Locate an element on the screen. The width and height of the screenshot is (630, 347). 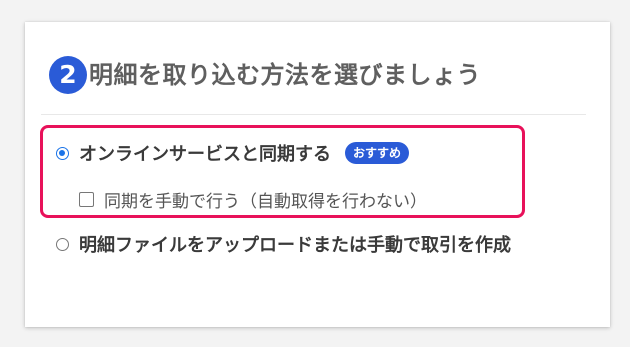
section-heading: 2 明細を取り込む方法を選びましょう is located at coordinates (265, 75).